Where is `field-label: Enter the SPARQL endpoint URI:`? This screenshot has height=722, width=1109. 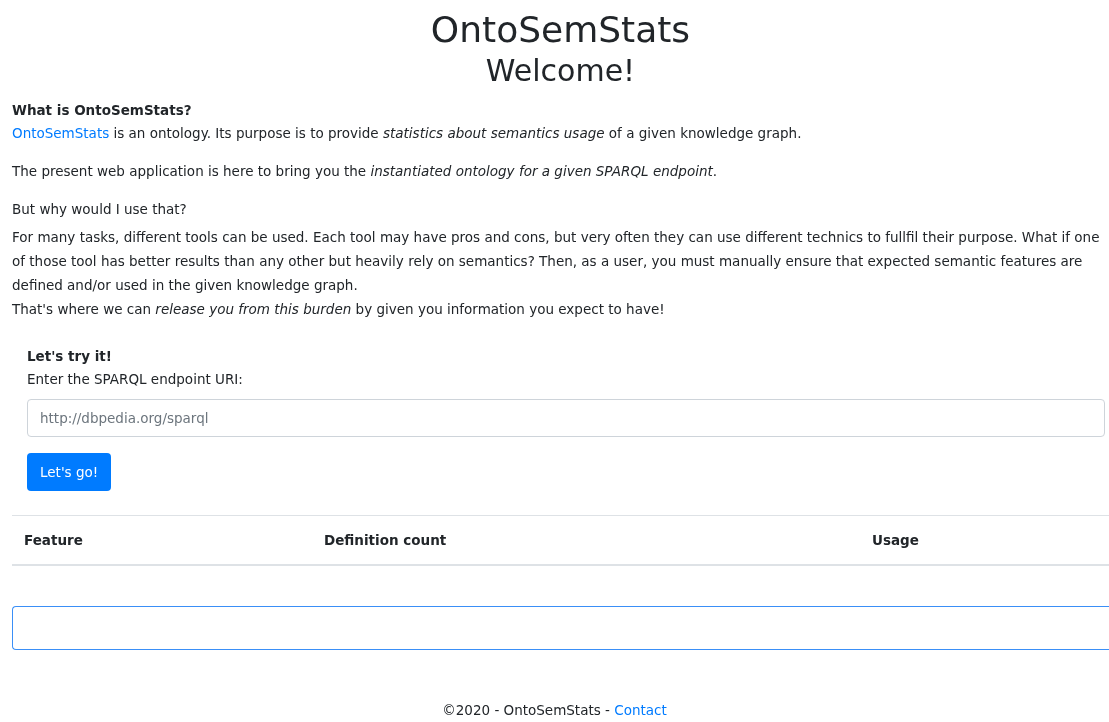 field-label: Enter the SPARQL endpoint URI: is located at coordinates (135, 380).